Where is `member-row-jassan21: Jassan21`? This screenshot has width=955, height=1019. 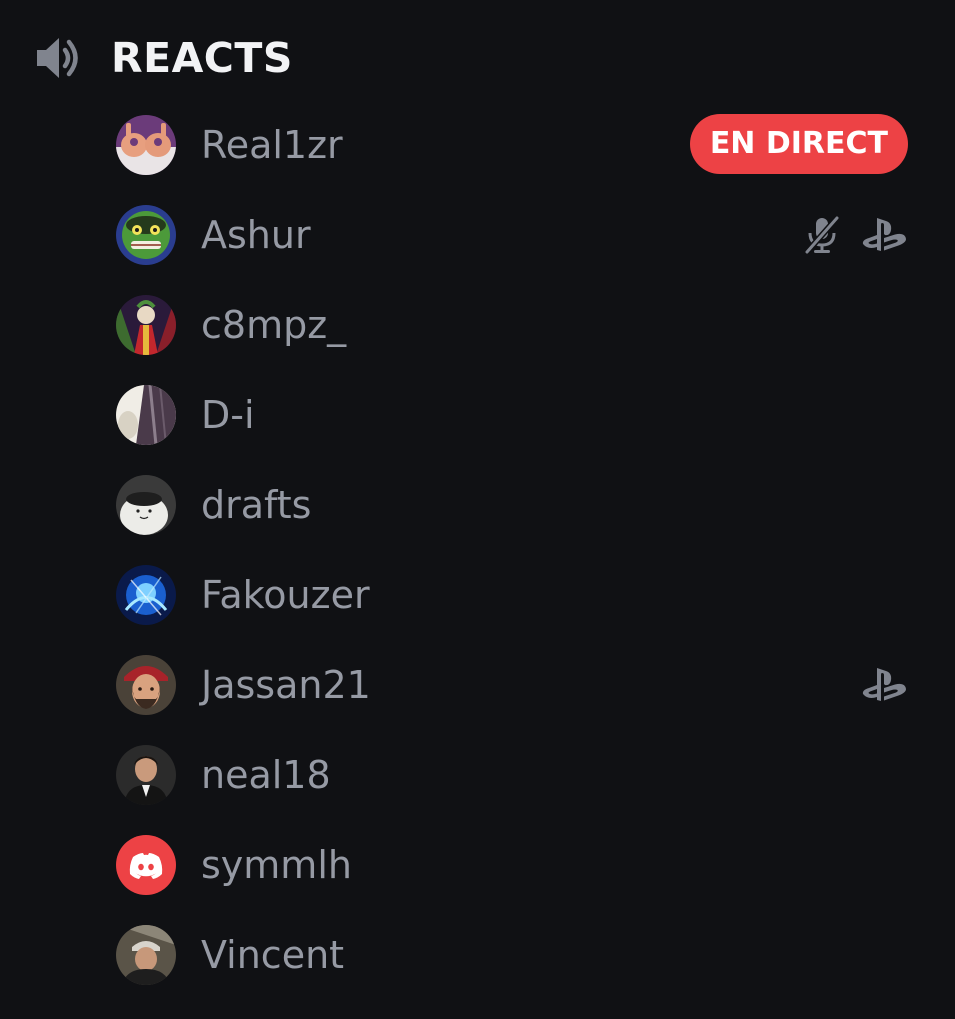
member-row-jassan21: Jassan21 is located at coordinates (477, 685).